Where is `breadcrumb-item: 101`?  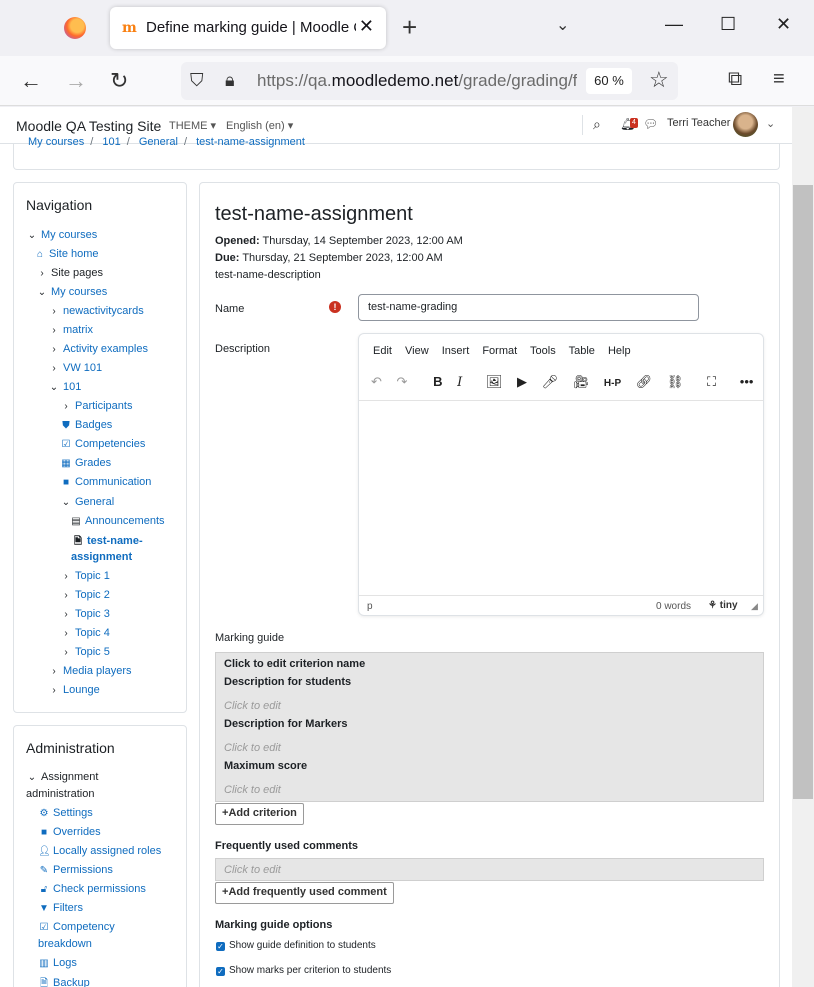
breadcrumb-item: 101 is located at coordinates (111, 142).